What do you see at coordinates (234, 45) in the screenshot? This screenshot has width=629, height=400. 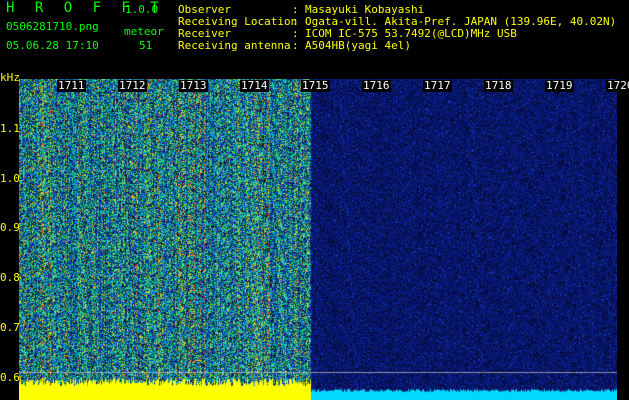 I see `info-antenna-label: Receiving antenna` at bounding box center [234, 45].